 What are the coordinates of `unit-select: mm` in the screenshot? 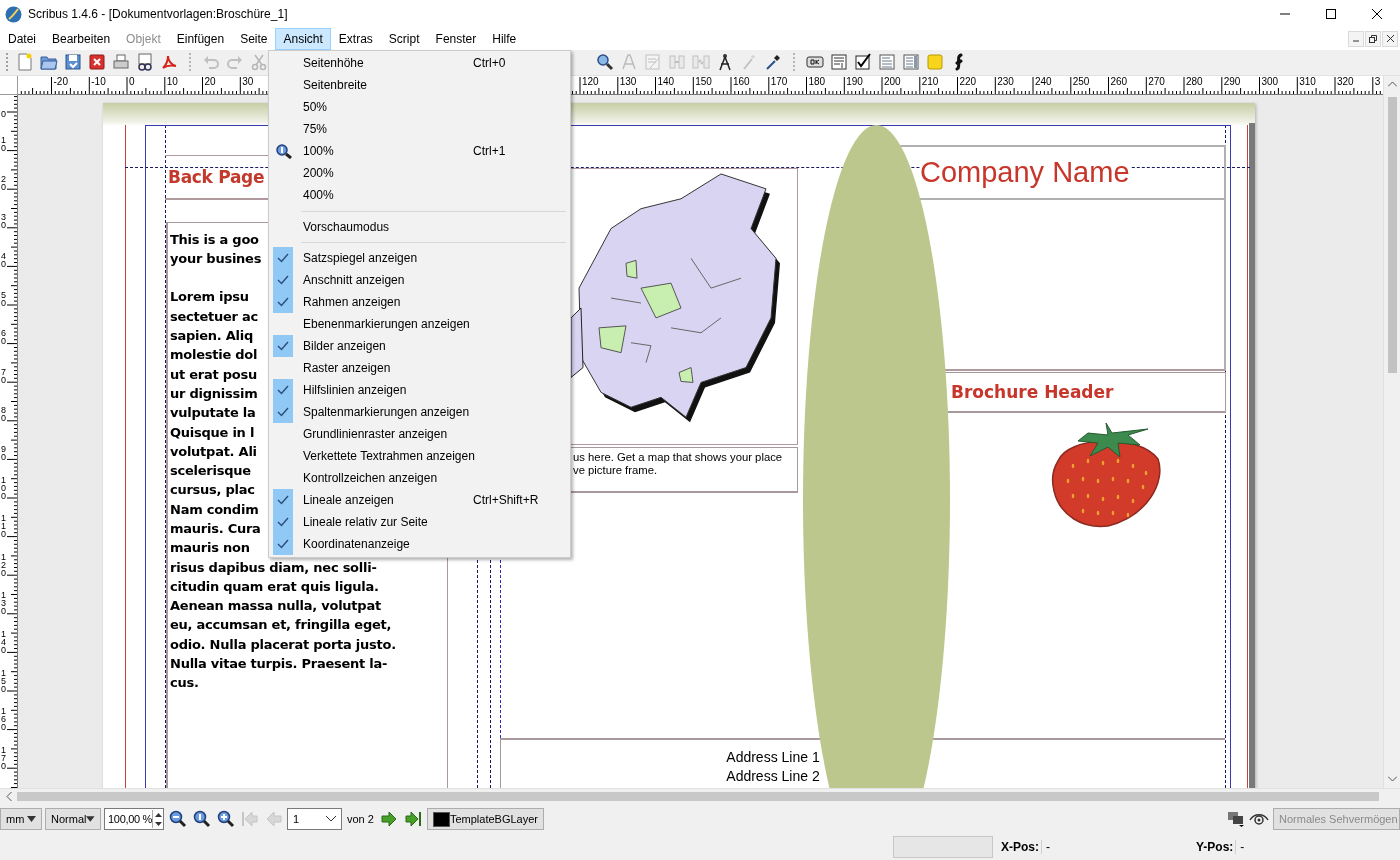 It's located at (21, 819).